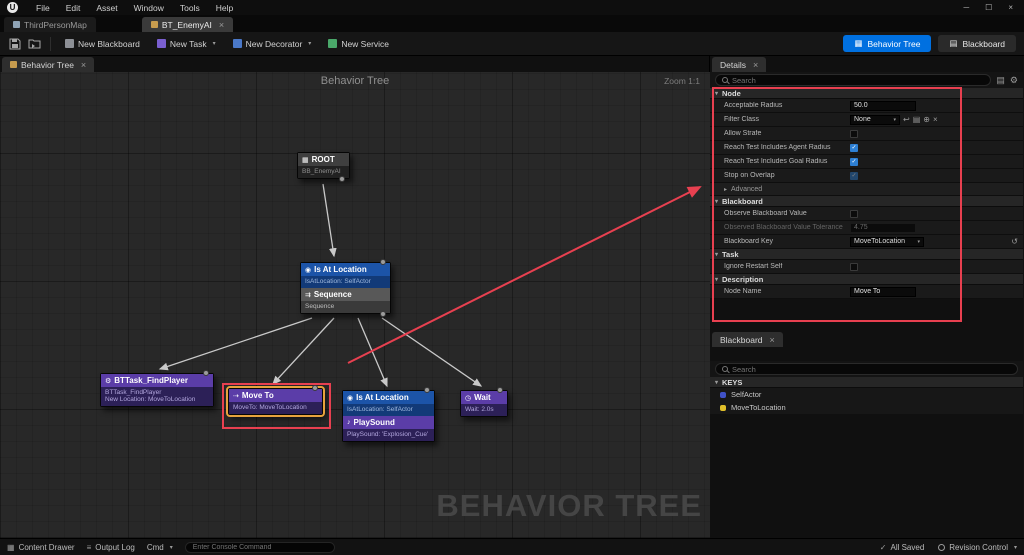  What do you see at coordinates (883, 105) in the screenshot?
I see `acceptable-radius-input` at bounding box center [883, 105].